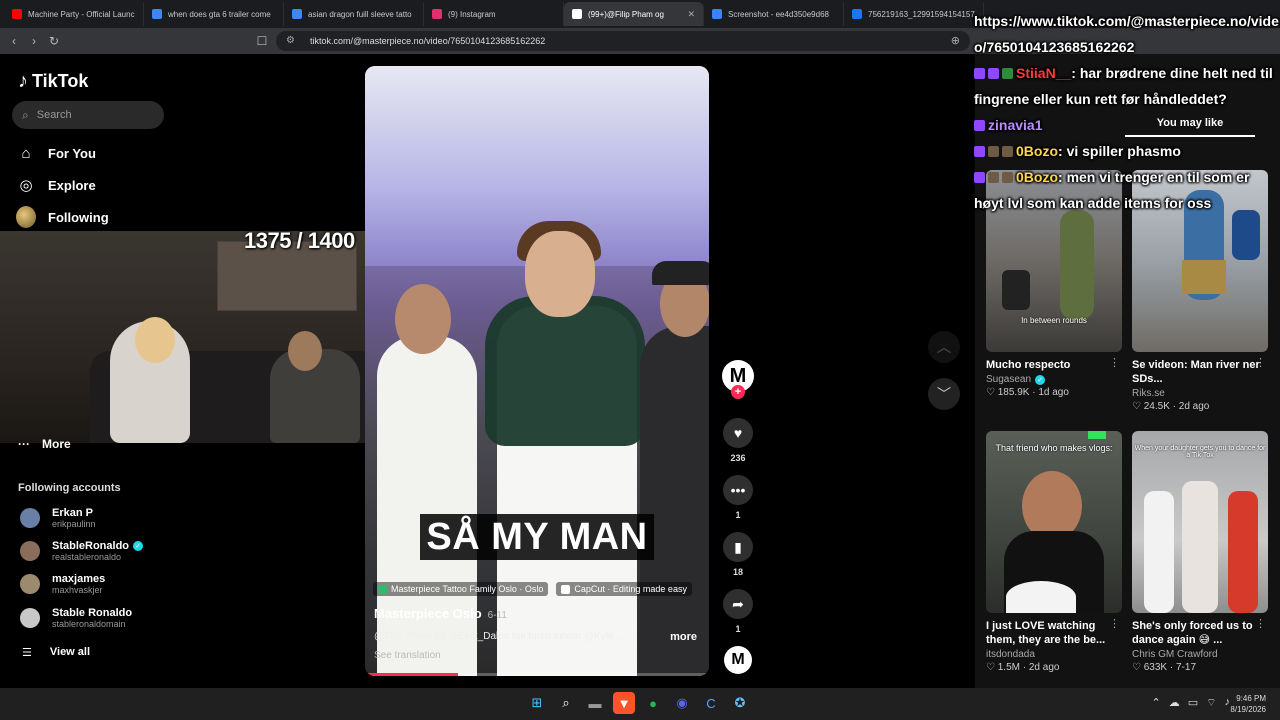  Describe the element at coordinates (427, 506) in the screenshot. I see `video-person-left` at that location.